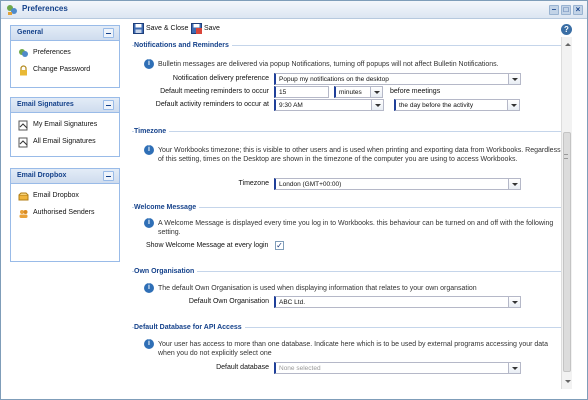 This screenshot has height=400, width=588. What do you see at coordinates (189, 327) in the screenshot?
I see `section-title: Default Database for API Access` at bounding box center [189, 327].